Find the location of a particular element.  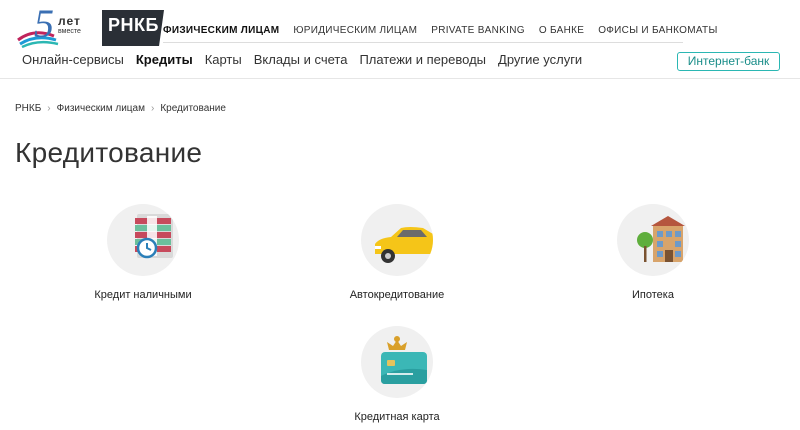

topnav-private-banking: PRIVATE BANKING is located at coordinates (478, 31).